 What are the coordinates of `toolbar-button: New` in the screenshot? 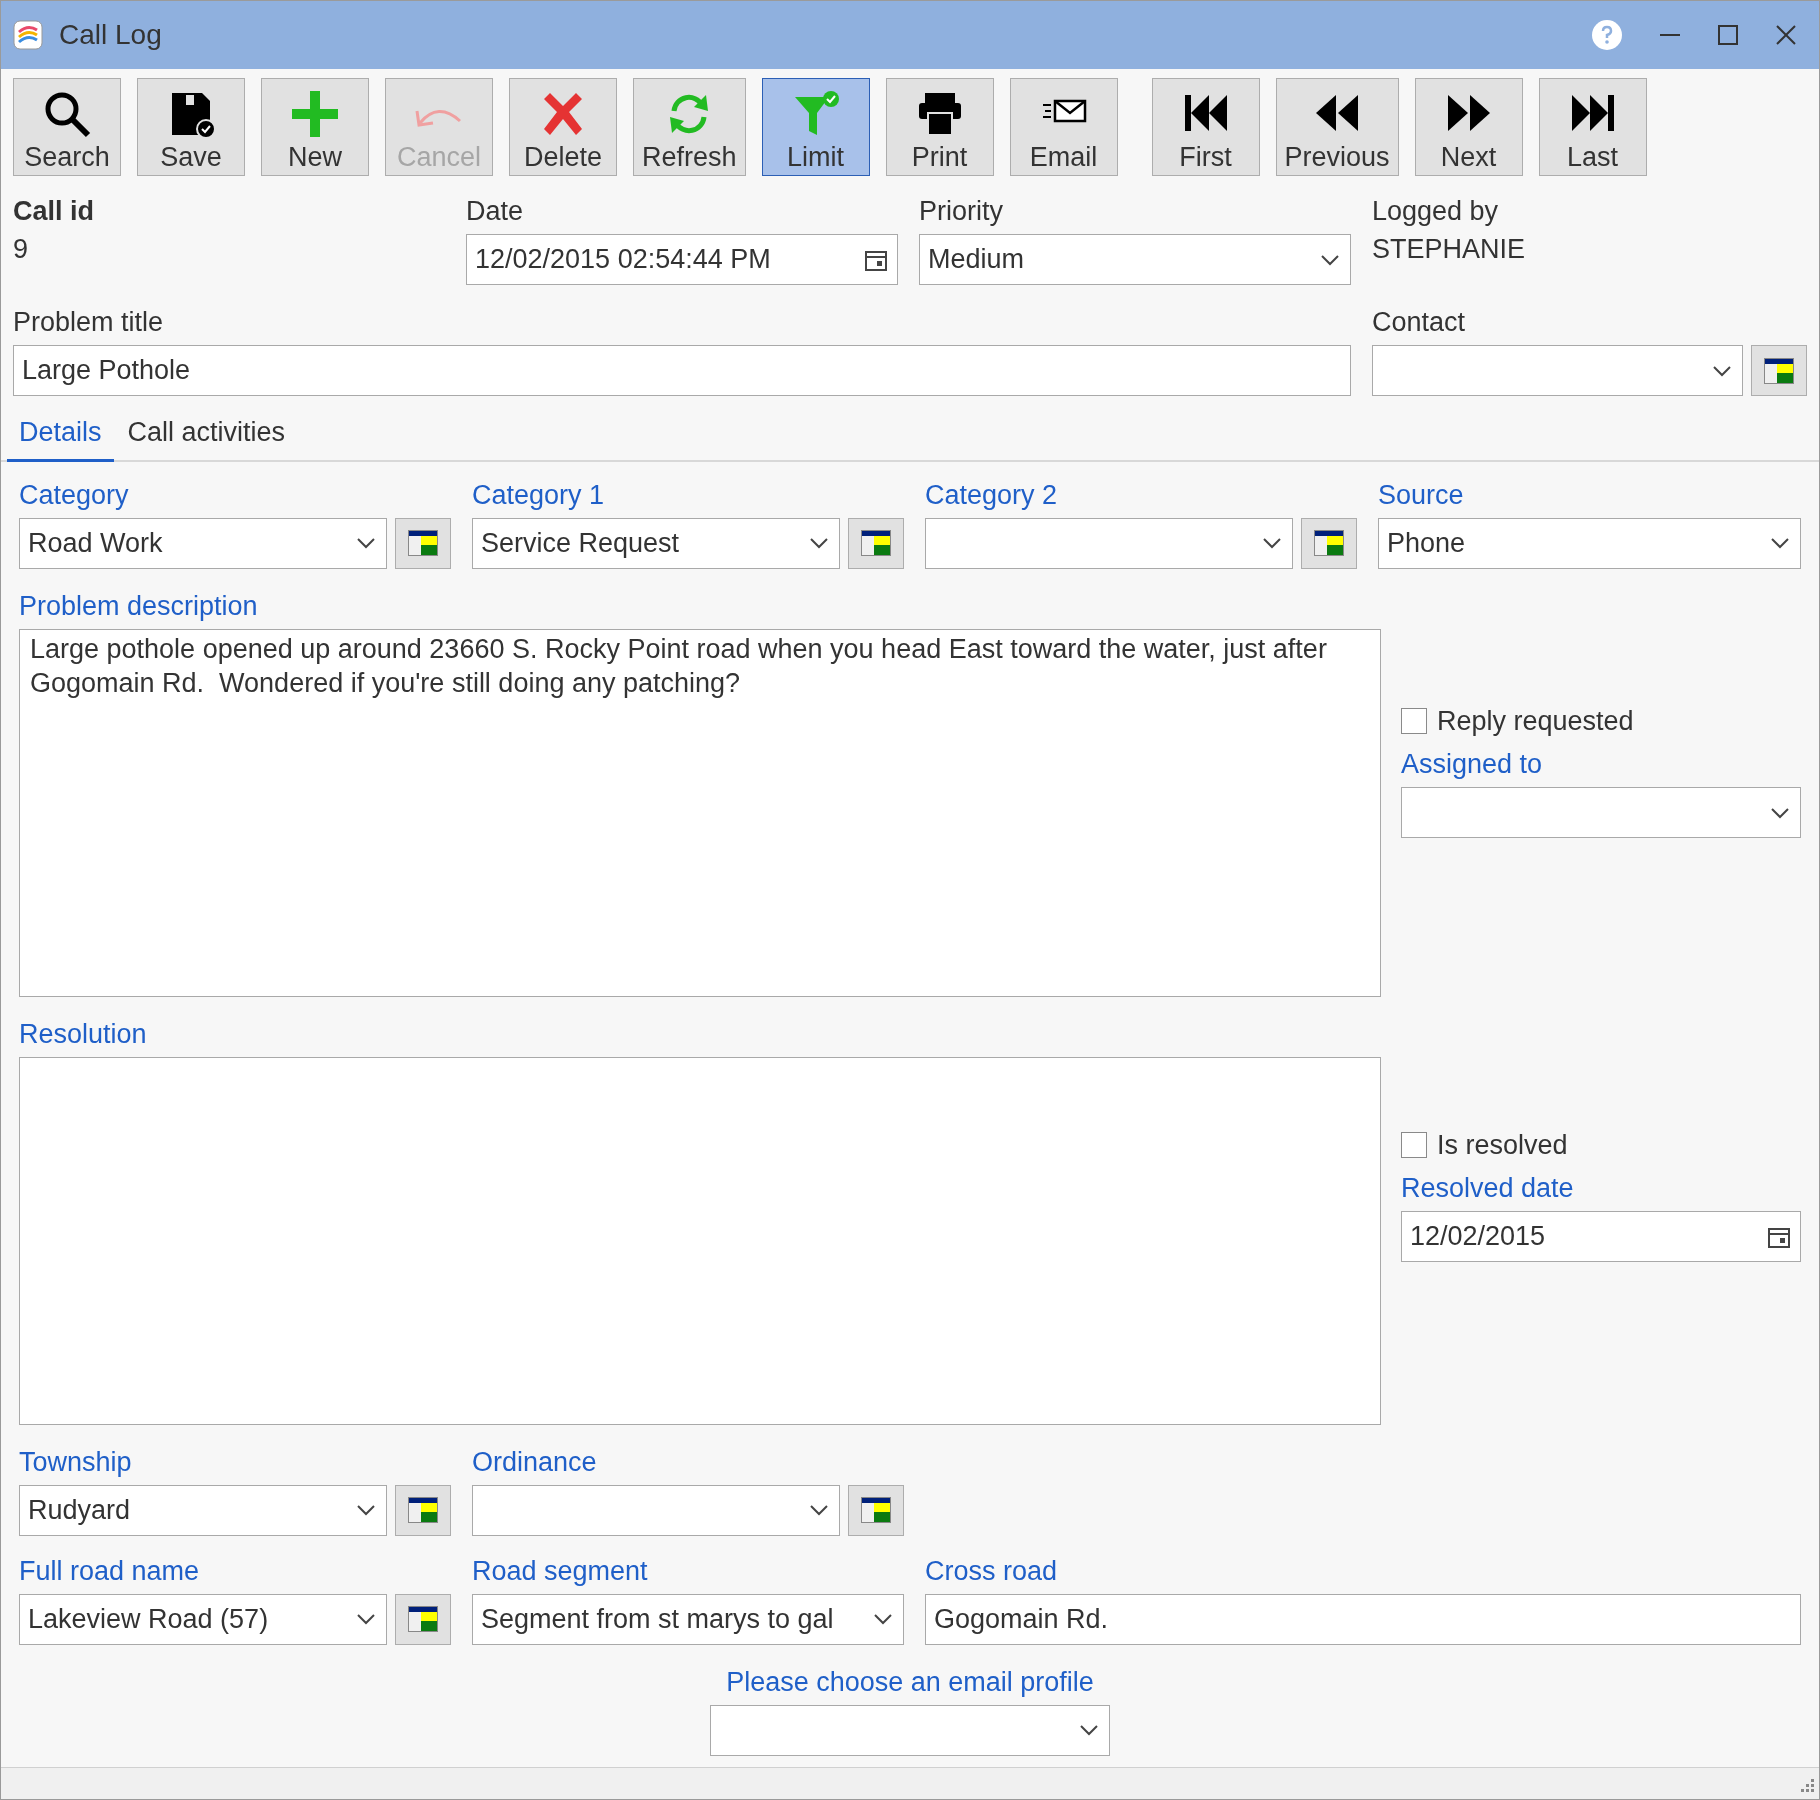 It's located at (315, 127).